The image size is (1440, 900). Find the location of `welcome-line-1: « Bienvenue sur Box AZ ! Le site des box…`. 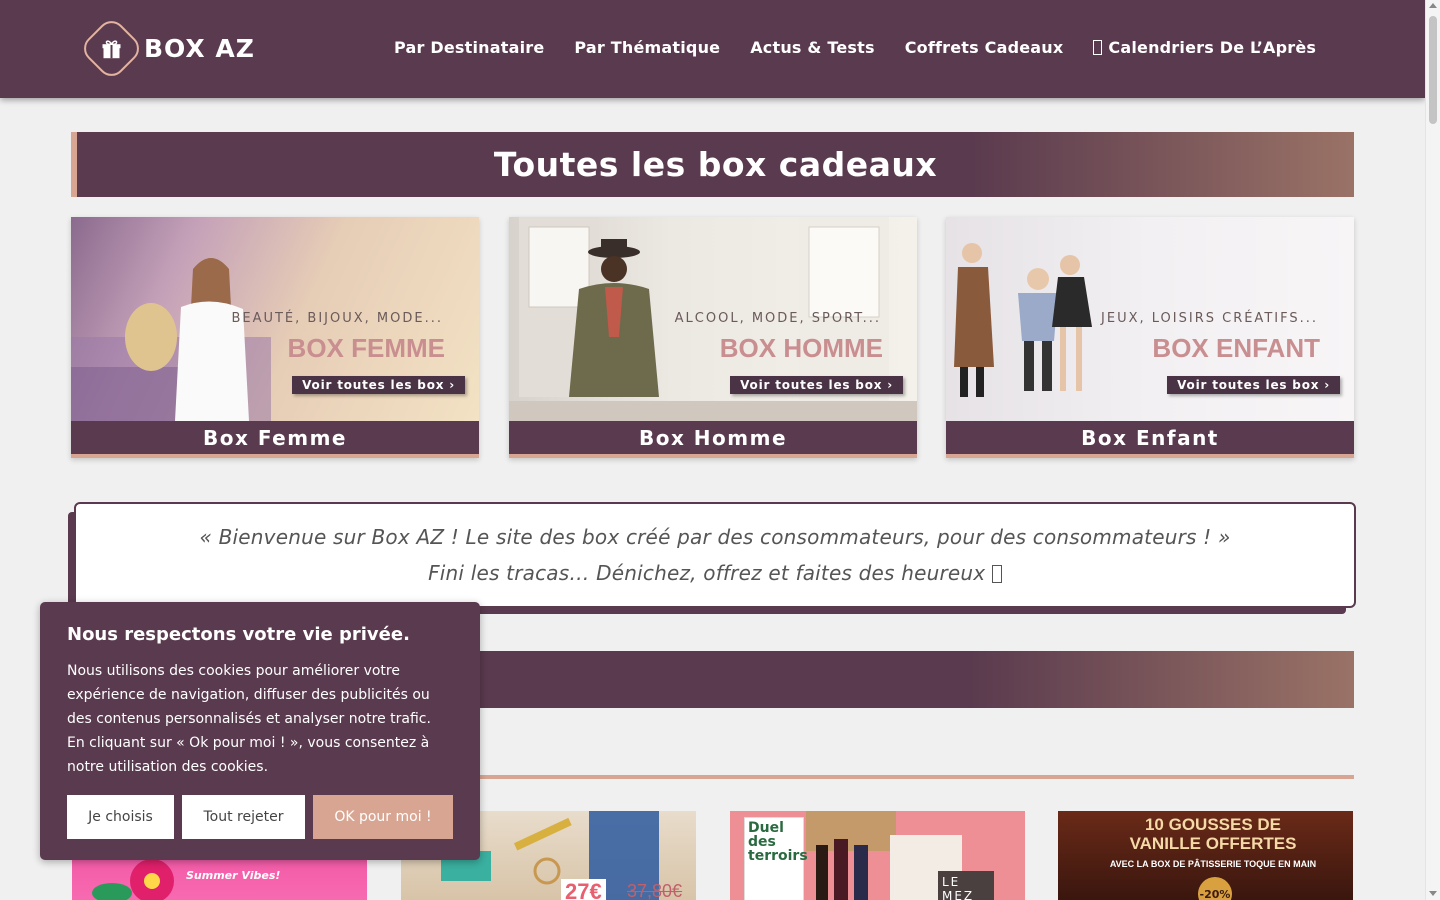

welcome-line-1: « Bienvenue sur Box AZ ! Le site des box… is located at coordinates (715, 537).